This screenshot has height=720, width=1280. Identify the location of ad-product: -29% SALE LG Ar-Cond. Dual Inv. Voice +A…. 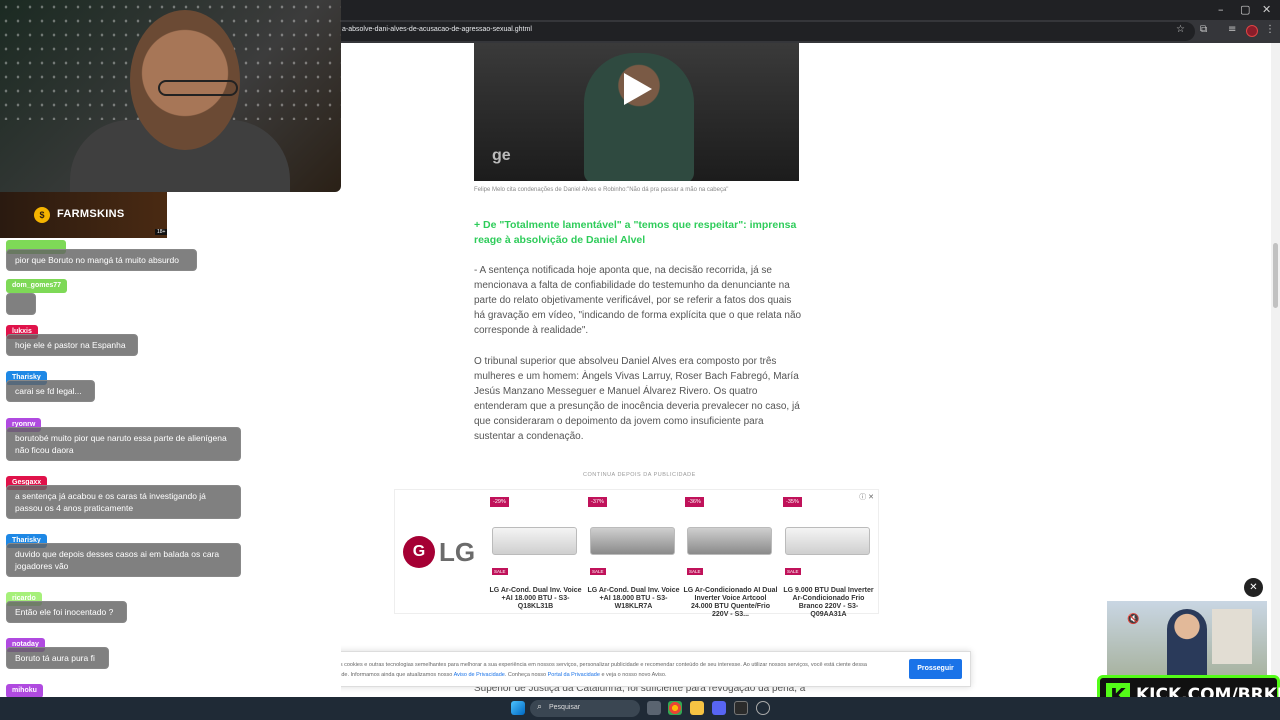
(535, 554).